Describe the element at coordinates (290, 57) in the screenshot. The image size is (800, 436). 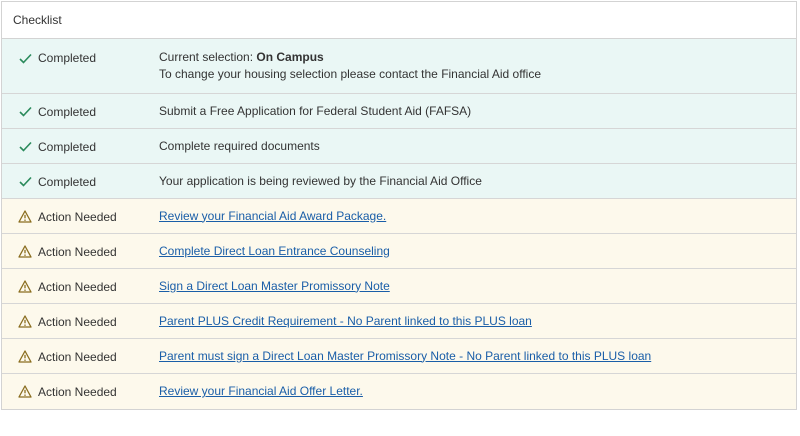
I see `current-selection-value: On Campus` at that location.